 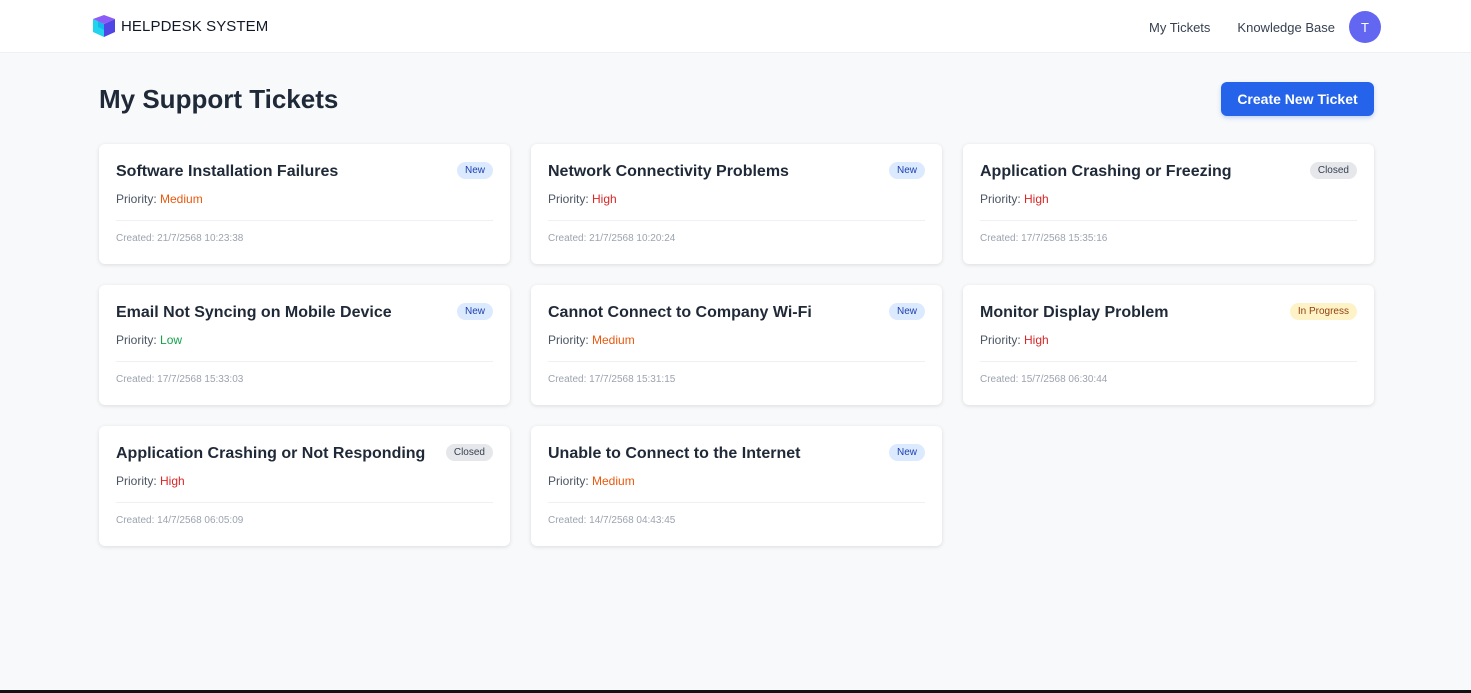 What do you see at coordinates (632, 238) in the screenshot?
I see `created-timestamp: 21/7/2568 10:20:24` at bounding box center [632, 238].